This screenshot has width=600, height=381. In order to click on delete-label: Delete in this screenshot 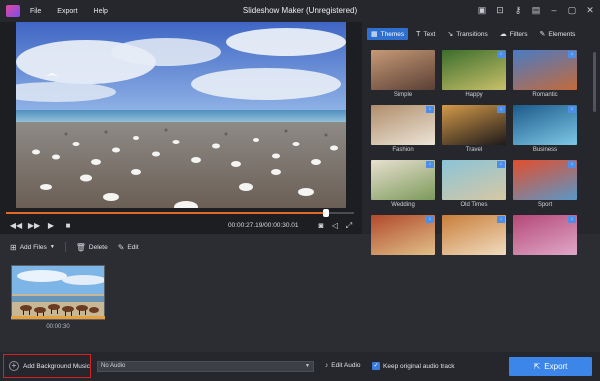, I will do `click(98, 247)`.